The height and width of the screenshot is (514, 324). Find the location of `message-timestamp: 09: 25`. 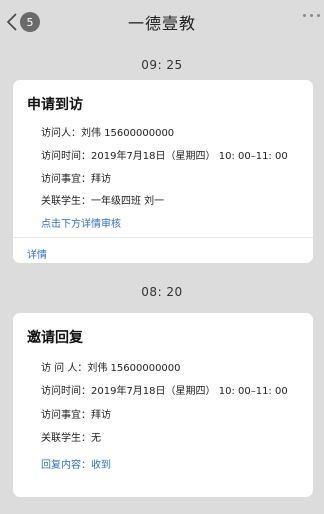

message-timestamp: 09: 25 is located at coordinates (162, 65).